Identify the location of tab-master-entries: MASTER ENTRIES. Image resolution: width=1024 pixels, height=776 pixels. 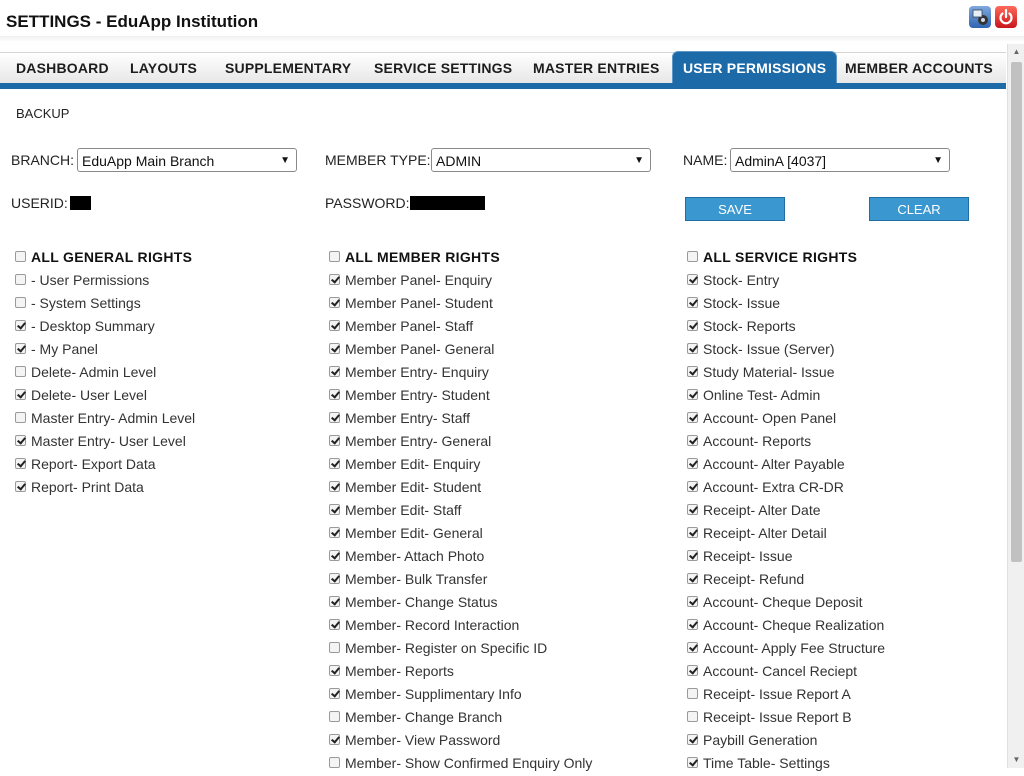
(596, 68).